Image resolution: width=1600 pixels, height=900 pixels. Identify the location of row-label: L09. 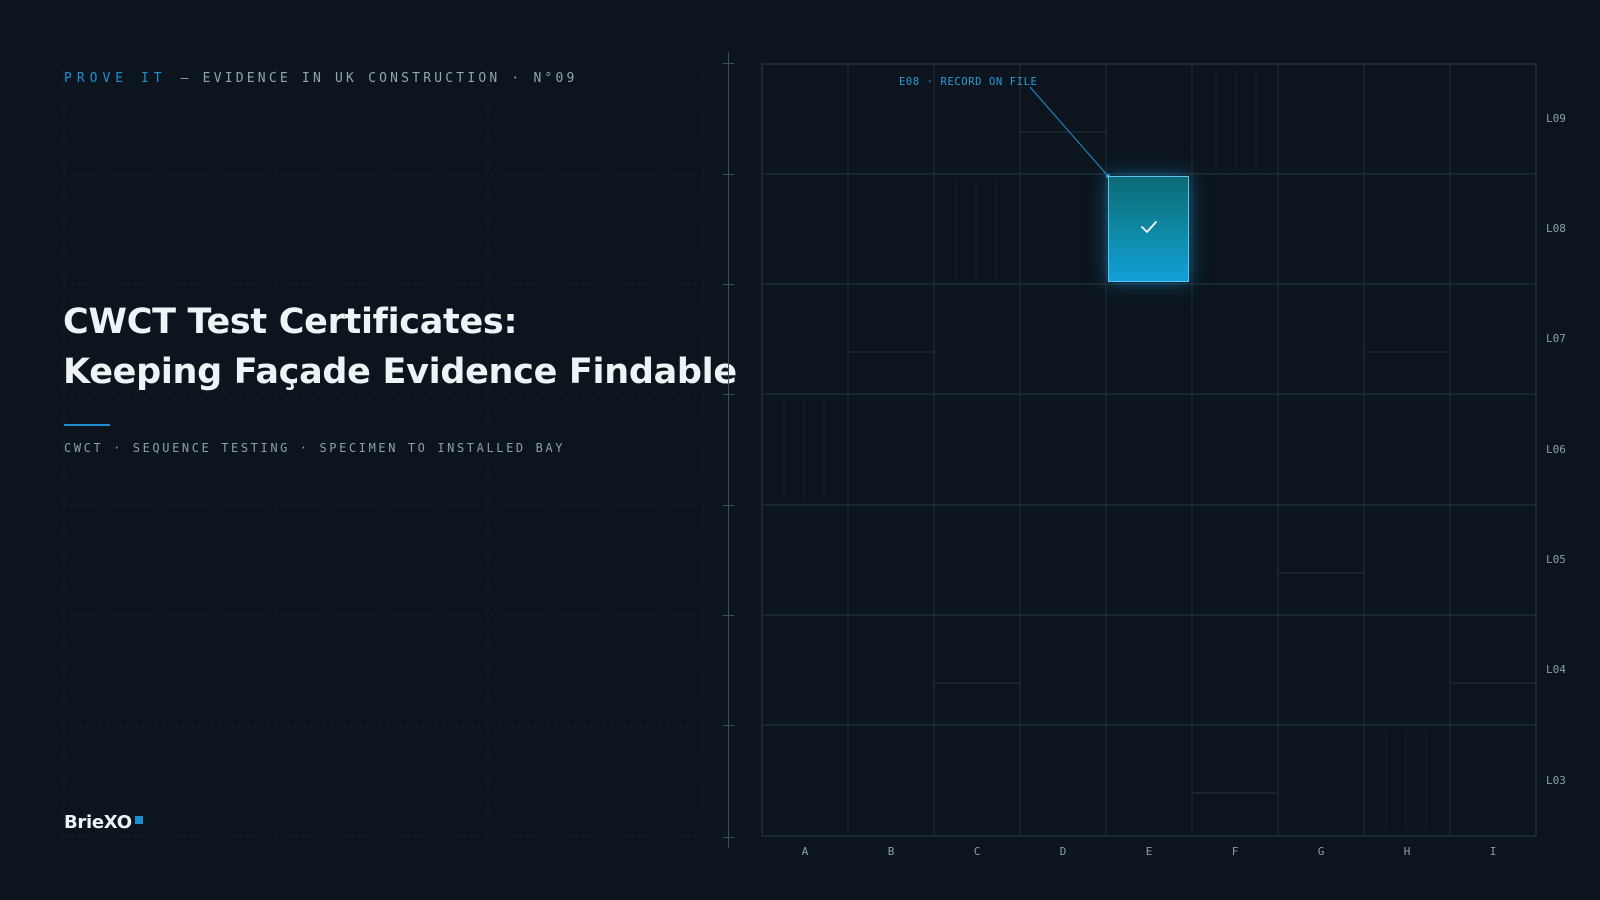
(1556, 118).